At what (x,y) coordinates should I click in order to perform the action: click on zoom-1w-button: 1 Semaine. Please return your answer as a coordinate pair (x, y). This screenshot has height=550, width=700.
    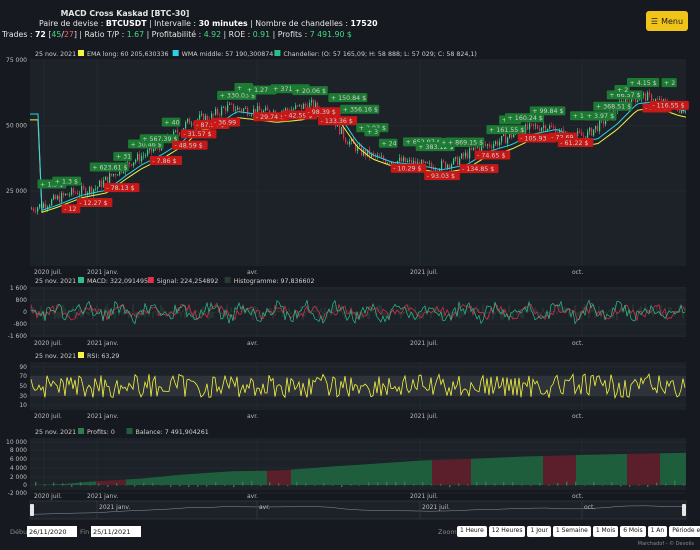
    Looking at the image, I should click on (571, 531).